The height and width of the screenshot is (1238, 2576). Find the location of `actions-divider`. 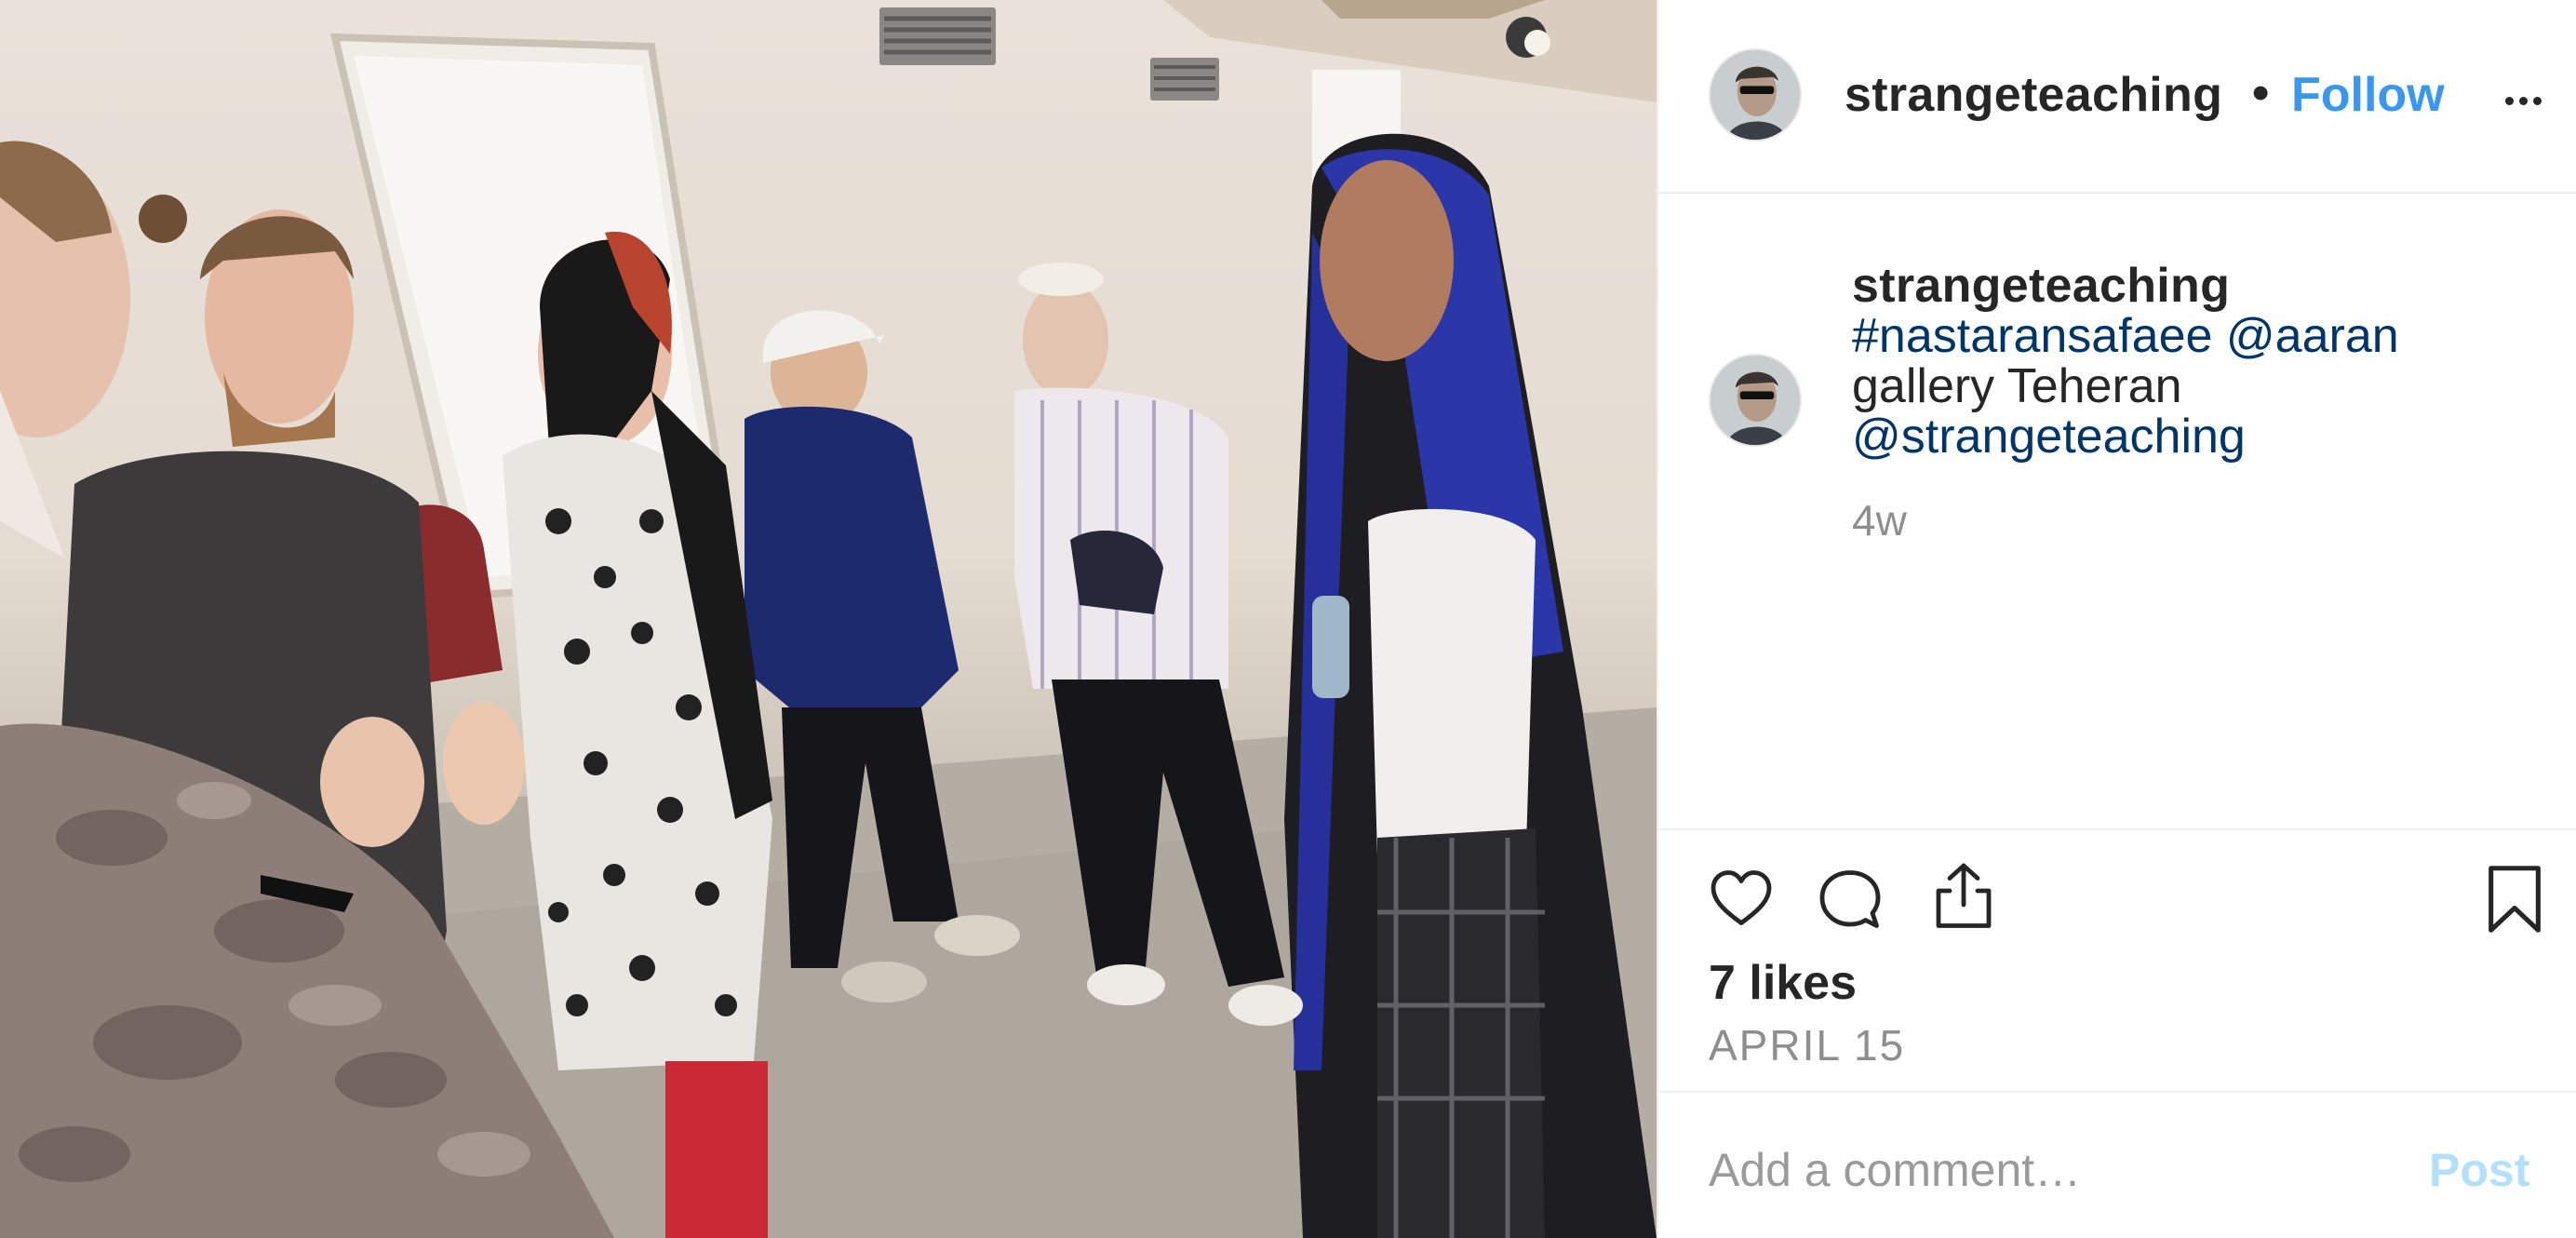

actions-divider is located at coordinates (2117, 829).